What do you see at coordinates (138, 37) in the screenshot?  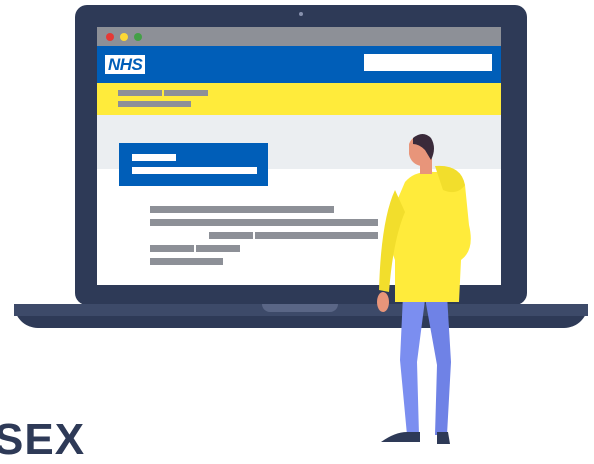 I see `maximize-window-icon` at bounding box center [138, 37].